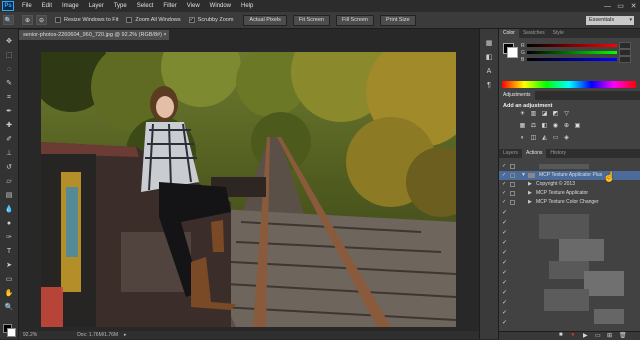 This screenshot has height=340, width=640. What do you see at coordinates (610, 20) in the screenshot?
I see `workspace-select: Essentials ▾` at bounding box center [610, 20].